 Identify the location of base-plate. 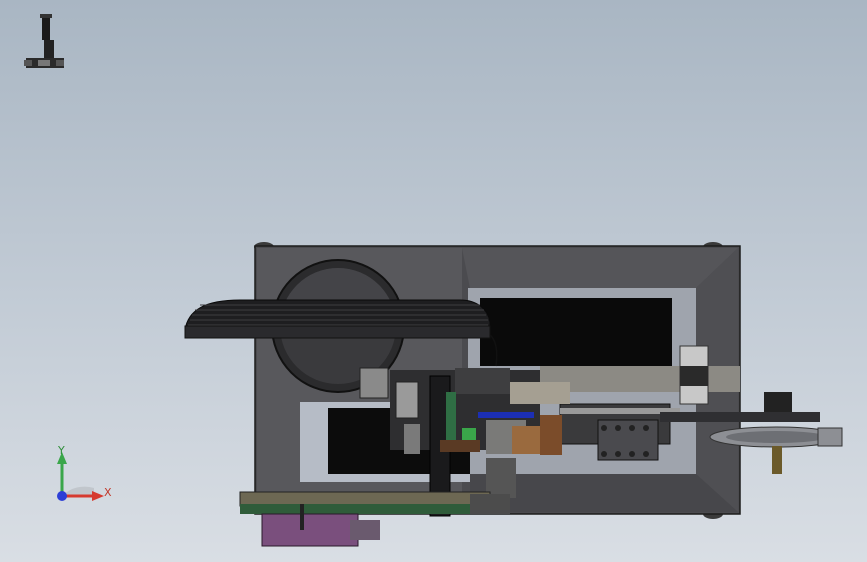
(365, 499).